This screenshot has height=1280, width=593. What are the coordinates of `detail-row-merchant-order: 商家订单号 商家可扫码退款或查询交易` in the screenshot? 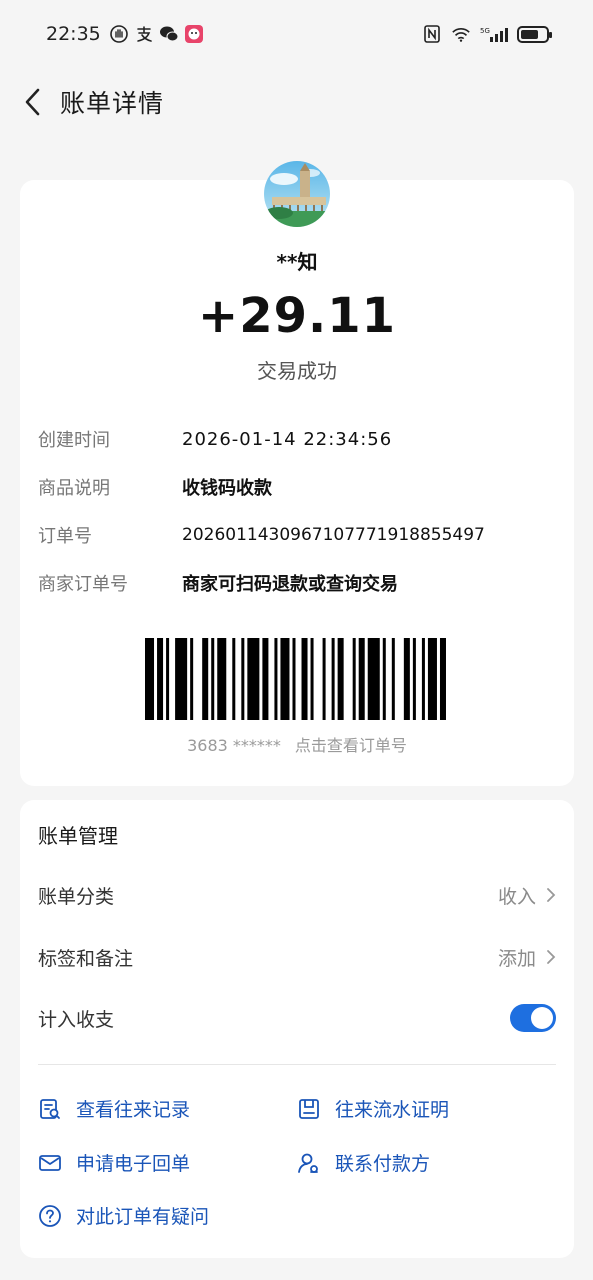 It's located at (218, 583).